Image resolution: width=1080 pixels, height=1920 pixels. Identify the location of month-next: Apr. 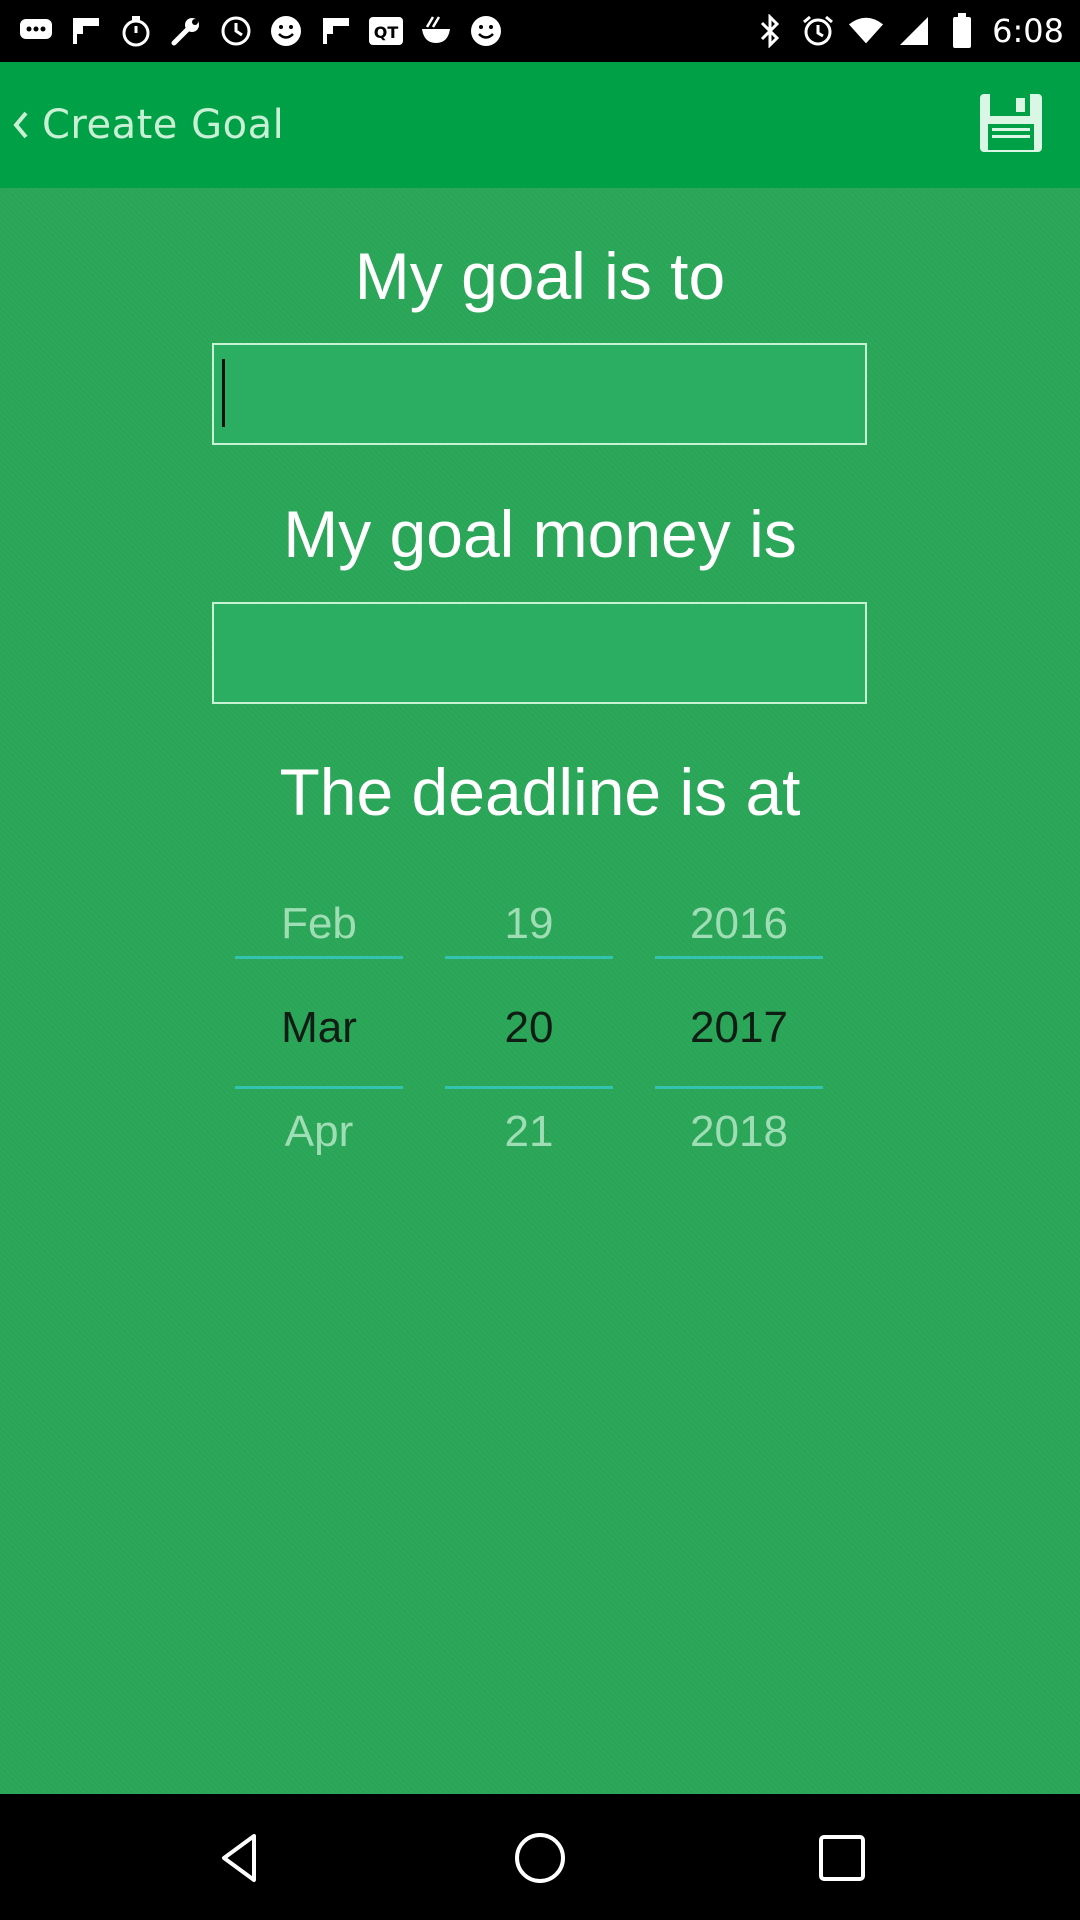
(319, 1132).